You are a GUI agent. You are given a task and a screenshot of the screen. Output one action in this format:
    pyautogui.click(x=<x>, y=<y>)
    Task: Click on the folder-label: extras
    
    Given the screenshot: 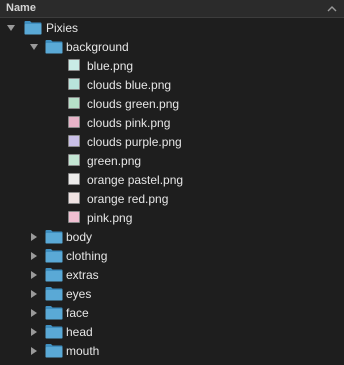 What is the action you would take?
    pyautogui.click(x=82, y=275)
    